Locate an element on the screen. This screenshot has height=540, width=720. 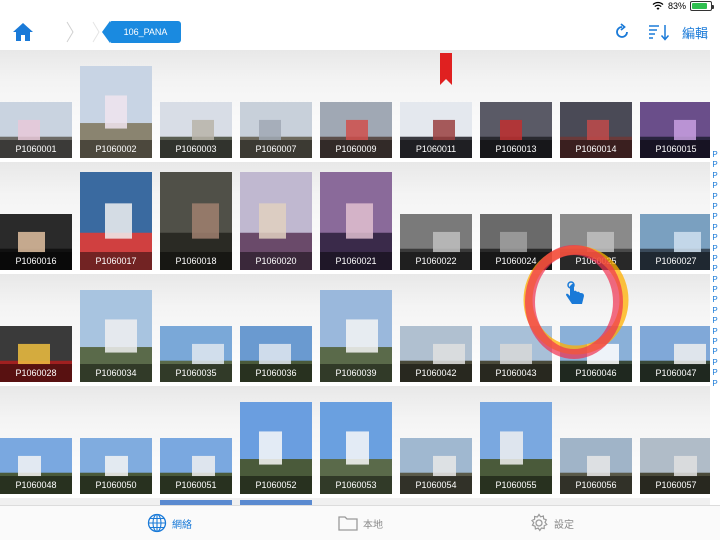
tab-settings: 設定 is located at coordinates (551, 523).